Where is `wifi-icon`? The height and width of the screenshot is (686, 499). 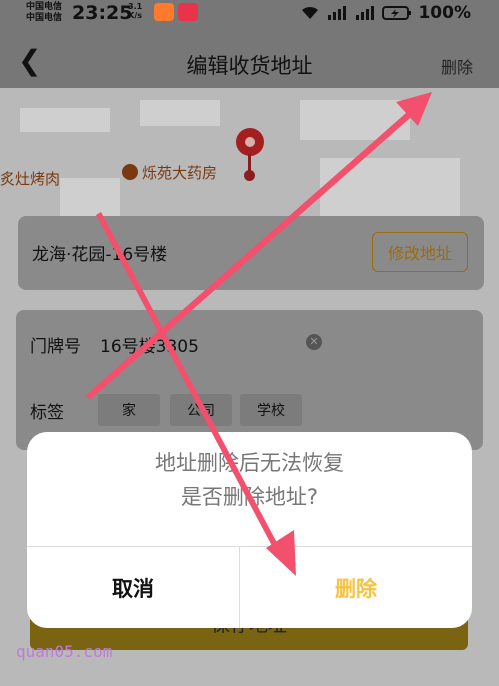
wifi-icon is located at coordinates (310, 12).